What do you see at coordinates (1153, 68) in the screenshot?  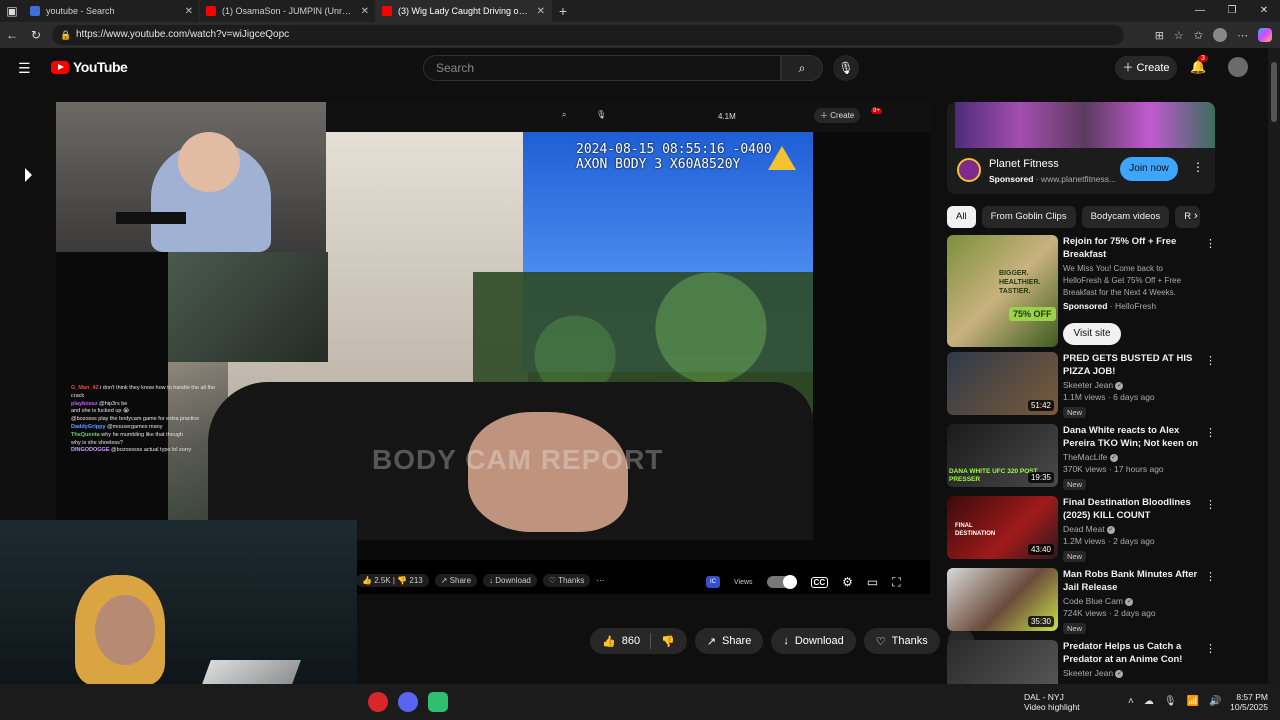 I see `create-label: Create` at bounding box center [1153, 68].